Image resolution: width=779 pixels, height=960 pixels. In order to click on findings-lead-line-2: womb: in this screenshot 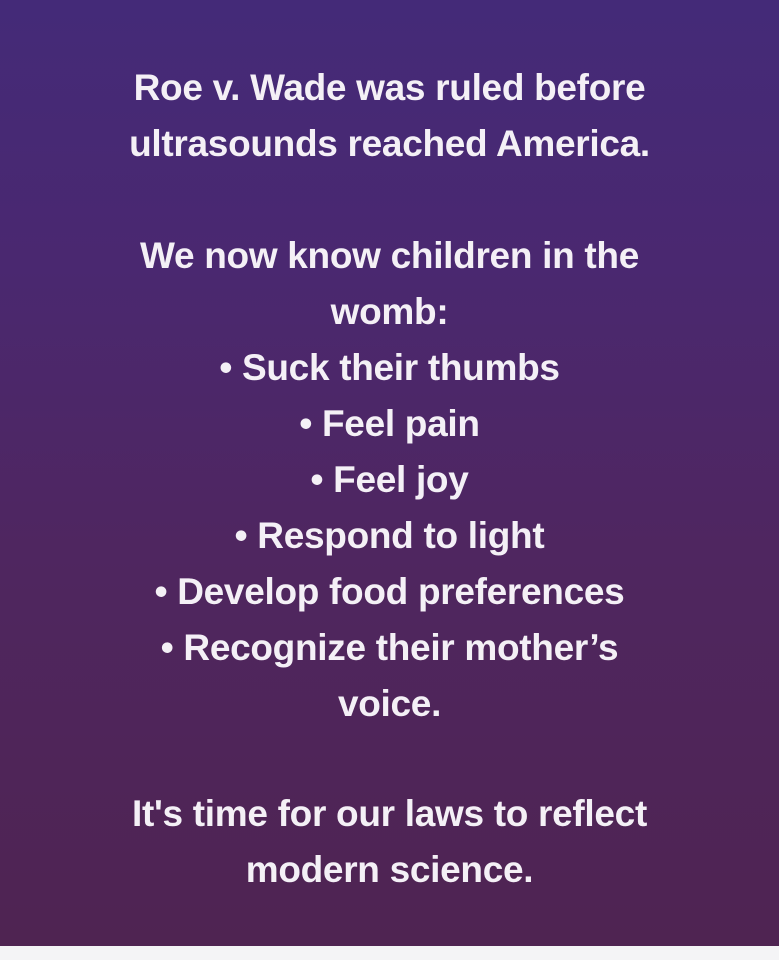, I will do `click(389, 311)`.